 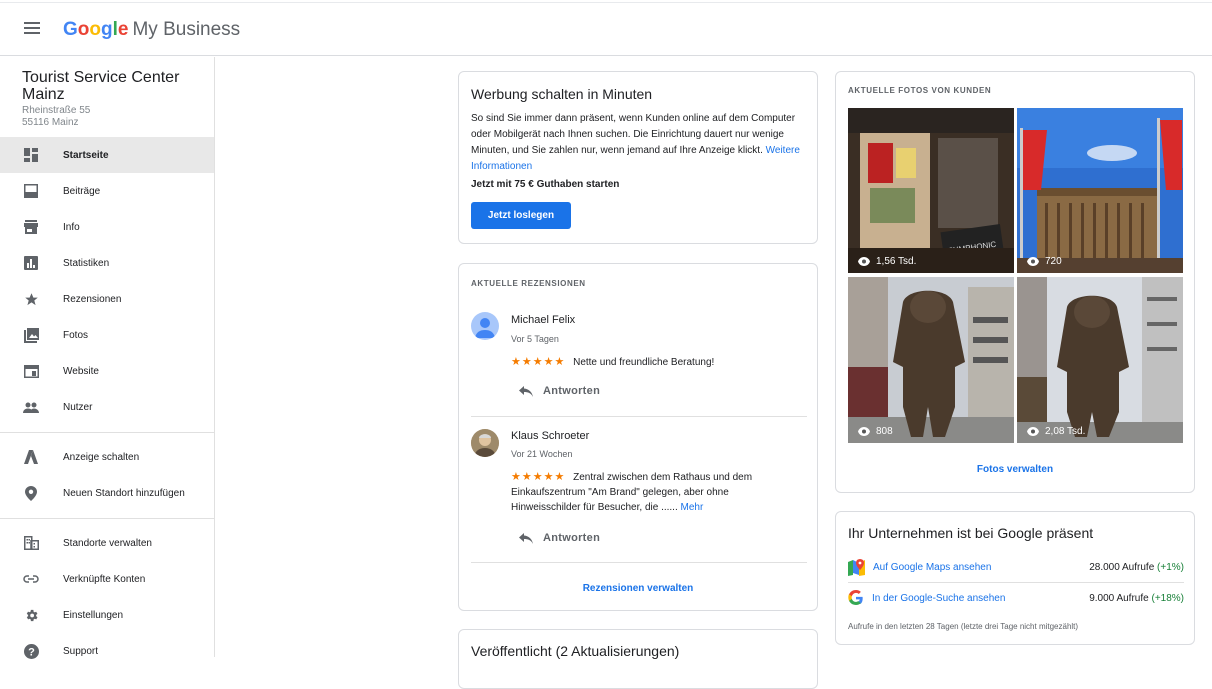 What do you see at coordinates (550, 436) in the screenshot?
I see `reviewer-name: Klaus Schroeter` at bounding box center [550, 436].